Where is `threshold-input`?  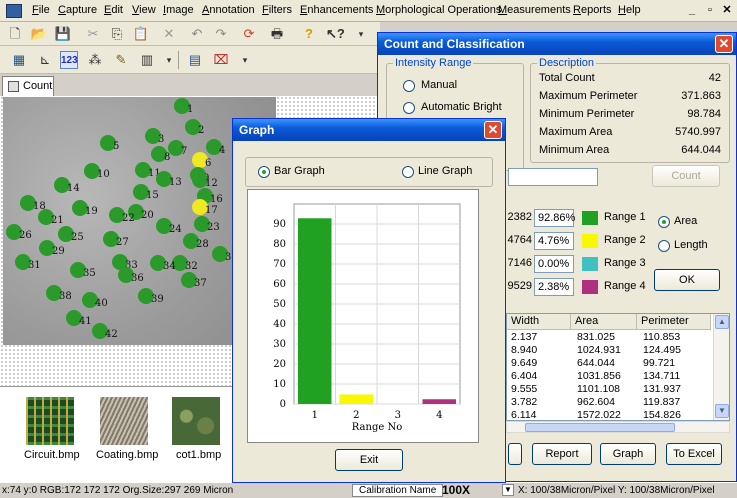
threshold-input is located at coordinates (553, 177).